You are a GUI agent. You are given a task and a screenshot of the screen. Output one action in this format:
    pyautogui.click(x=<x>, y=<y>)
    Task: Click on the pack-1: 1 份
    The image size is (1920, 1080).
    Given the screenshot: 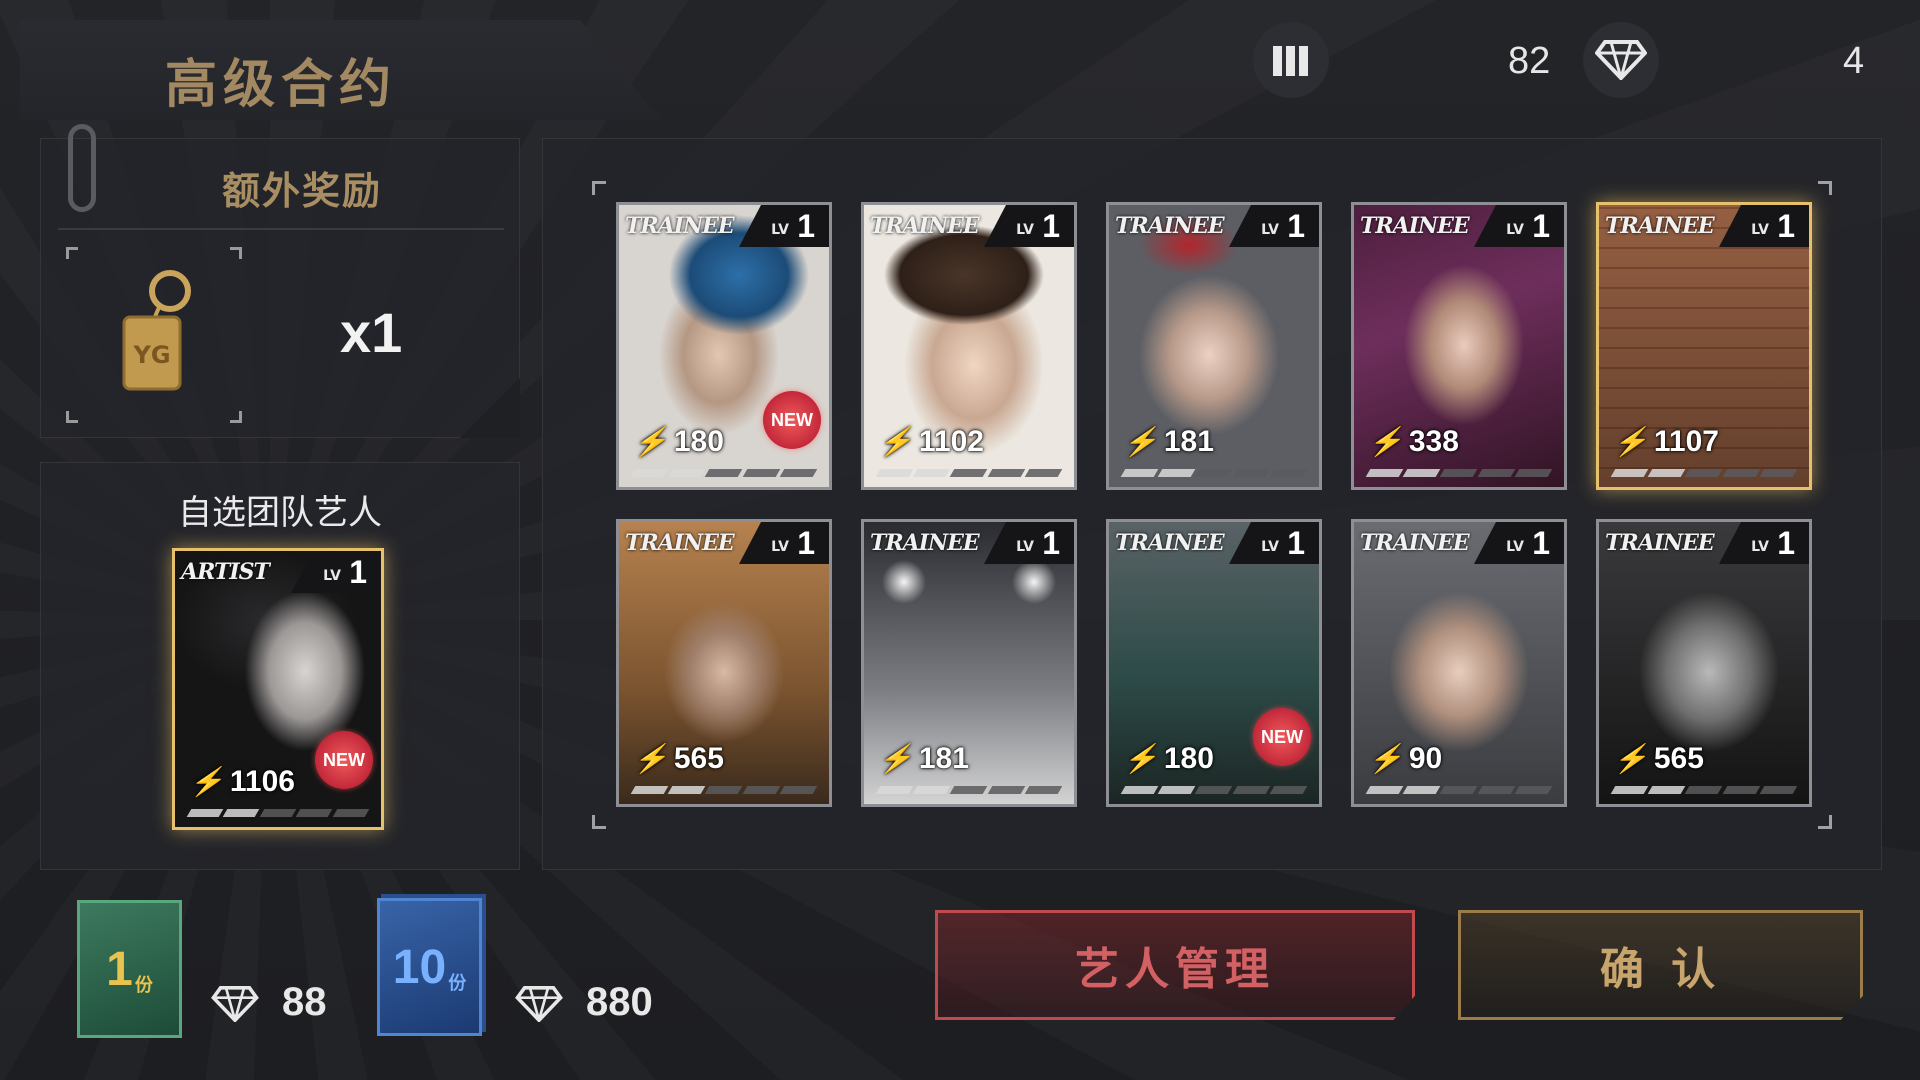 What is the action you would take?
    pyautogui.click(x=129, y=969)
    